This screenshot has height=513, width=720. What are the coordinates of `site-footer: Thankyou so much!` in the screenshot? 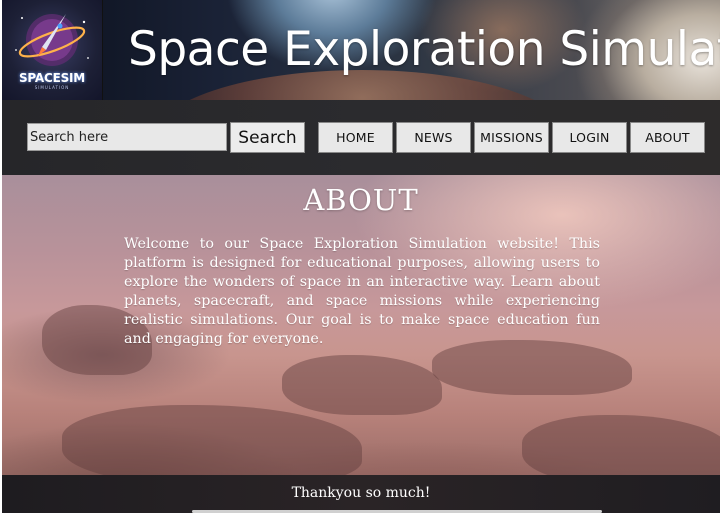 It's located at (361, 494).